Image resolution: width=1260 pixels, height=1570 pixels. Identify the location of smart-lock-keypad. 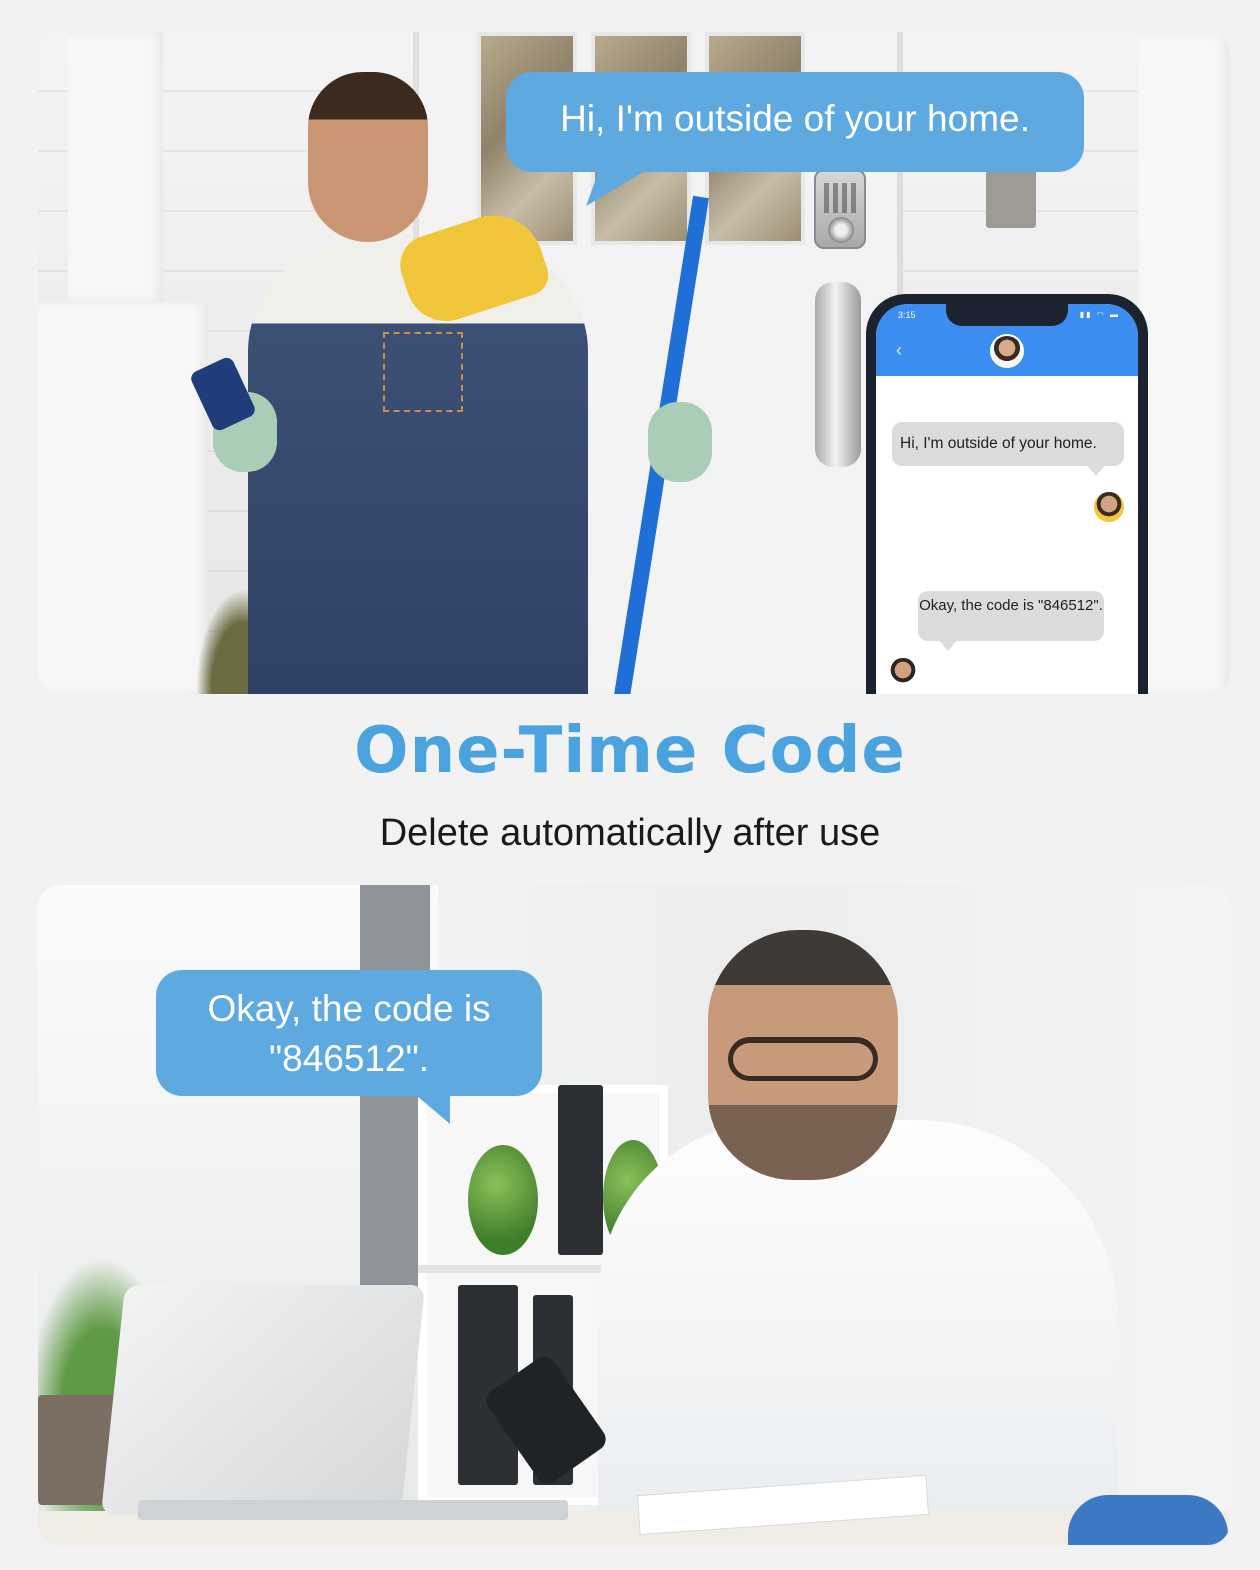
(840, 209).